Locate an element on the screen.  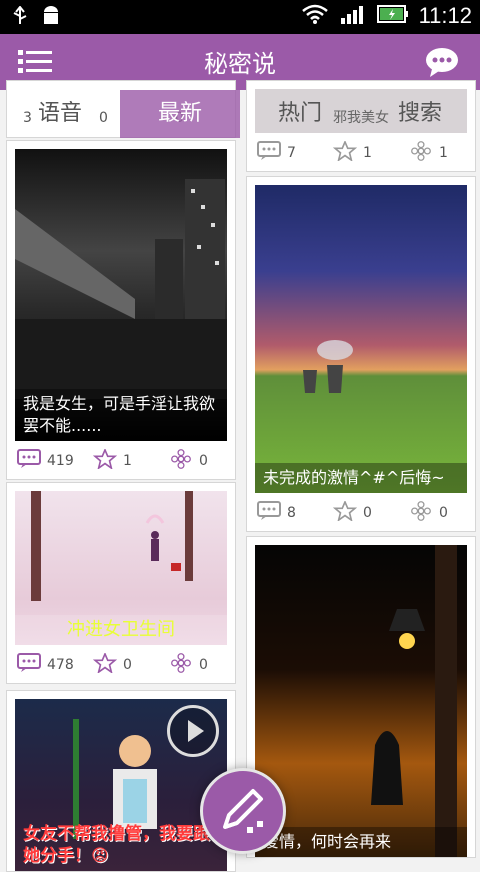
post-stats: 478 0 0 is located at coordinates (121, 665).